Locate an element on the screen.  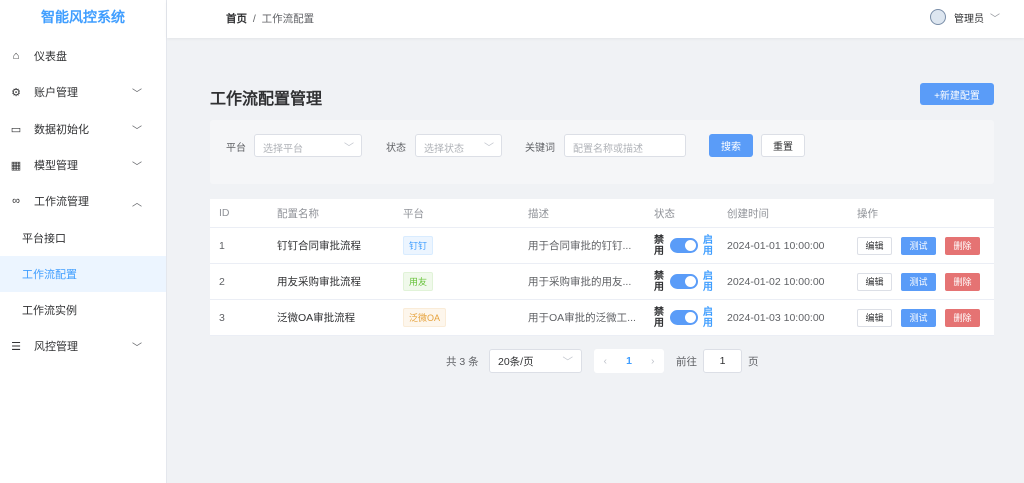
keyword-label: 关键词 is located at coordinates (540, 148).